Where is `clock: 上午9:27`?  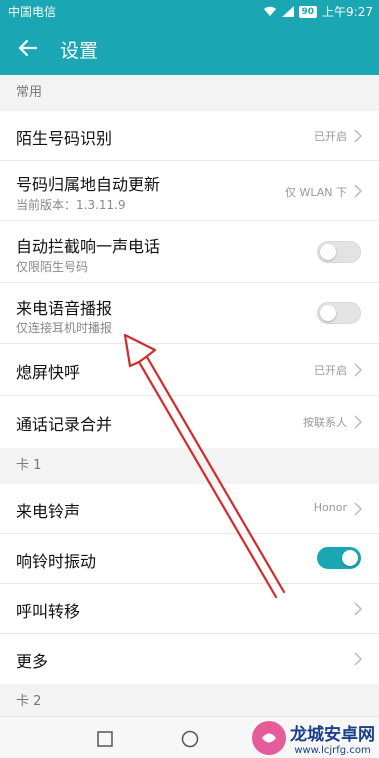 clock: 上午9:27 is located at coordinates (347, 12).